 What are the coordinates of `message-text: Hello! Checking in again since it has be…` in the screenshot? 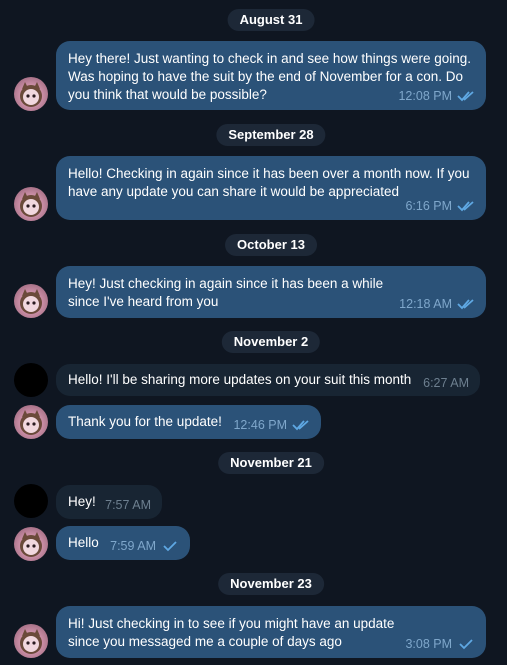 It's located at (269, 182).